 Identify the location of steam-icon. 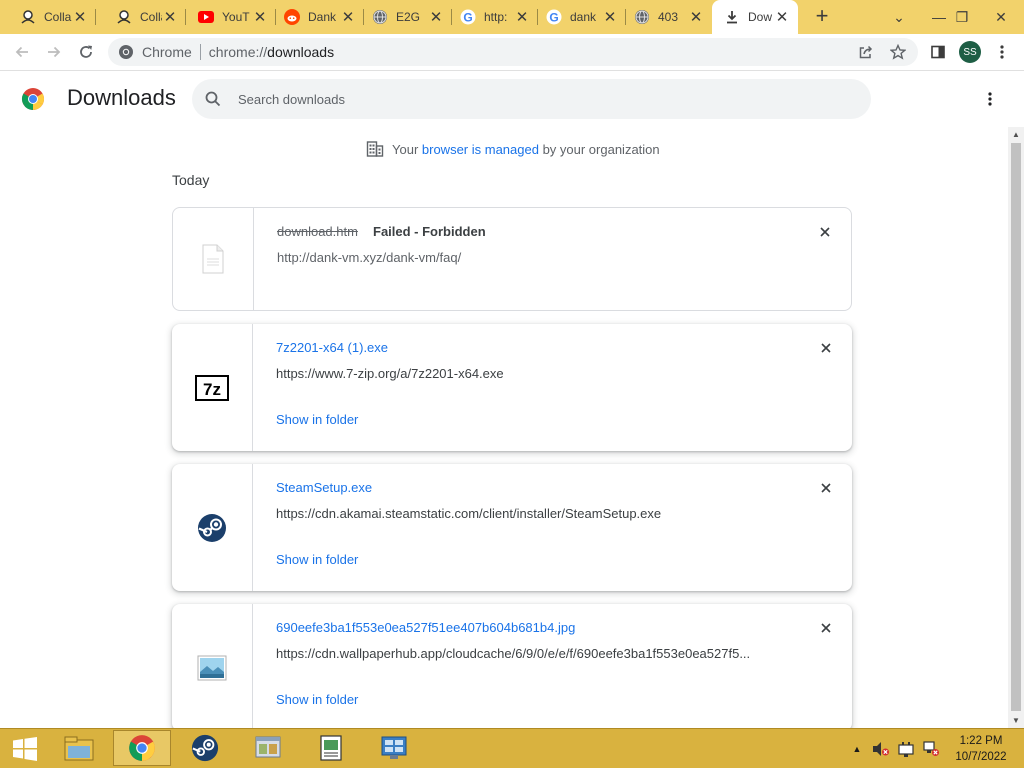
(205, 748).